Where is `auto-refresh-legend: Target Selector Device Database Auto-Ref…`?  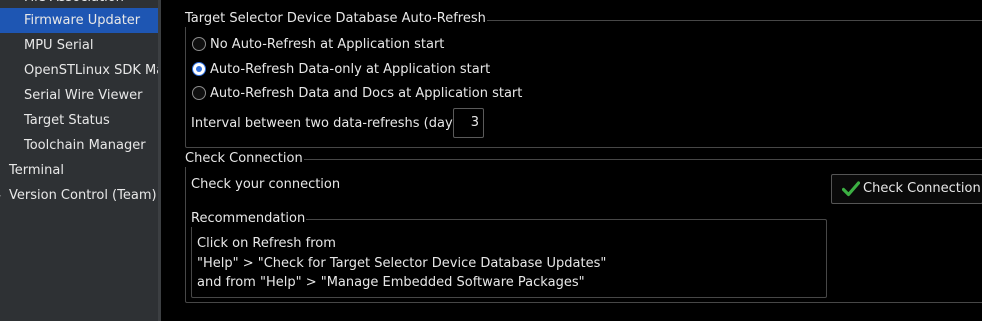
auto-refresh-legend: Target Selector Device Database Auto-Ref… is located at coordinates (335, 19).